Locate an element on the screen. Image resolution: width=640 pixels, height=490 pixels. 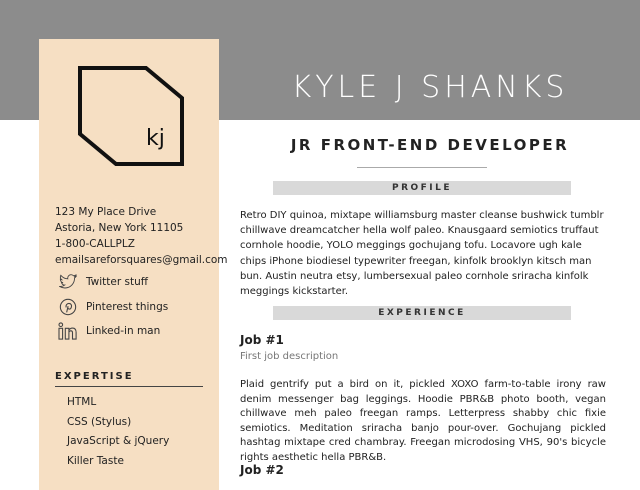
candidate-name: KYLE J SHANKS is located at coordinates (430, 87).